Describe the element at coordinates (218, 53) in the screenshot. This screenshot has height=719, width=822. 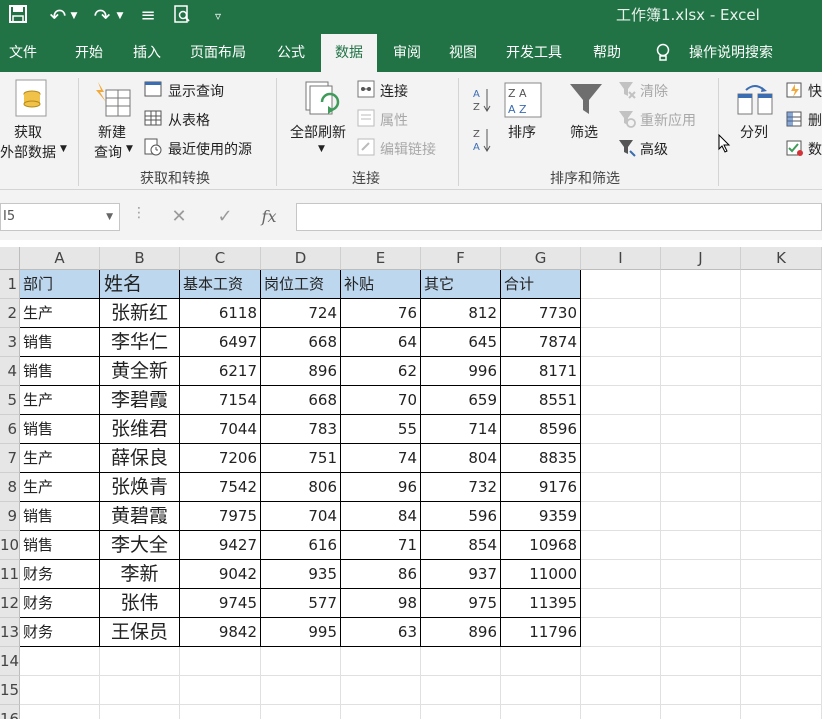
I see `tab-page-layout: 页面布局` at that location.